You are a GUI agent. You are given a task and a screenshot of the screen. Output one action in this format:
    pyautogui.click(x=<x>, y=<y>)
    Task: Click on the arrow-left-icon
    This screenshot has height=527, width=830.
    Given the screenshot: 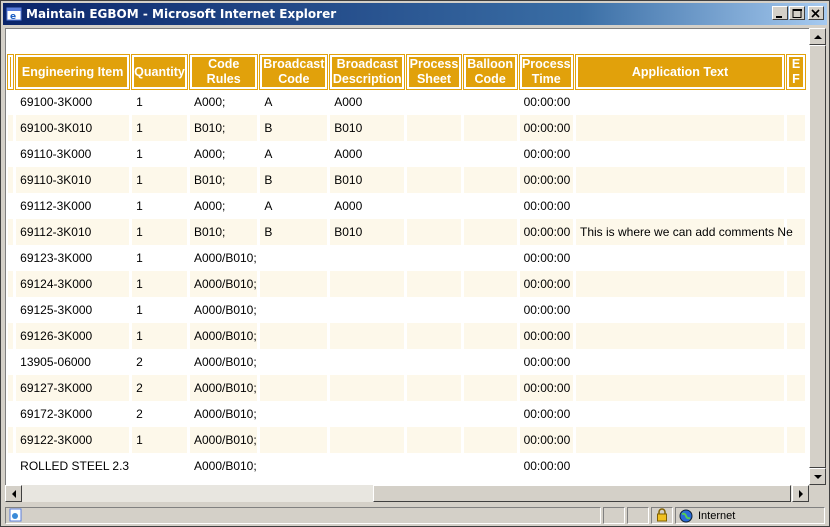 What is the action you would take?
    pyautogui.click(x=13, y=493)
    